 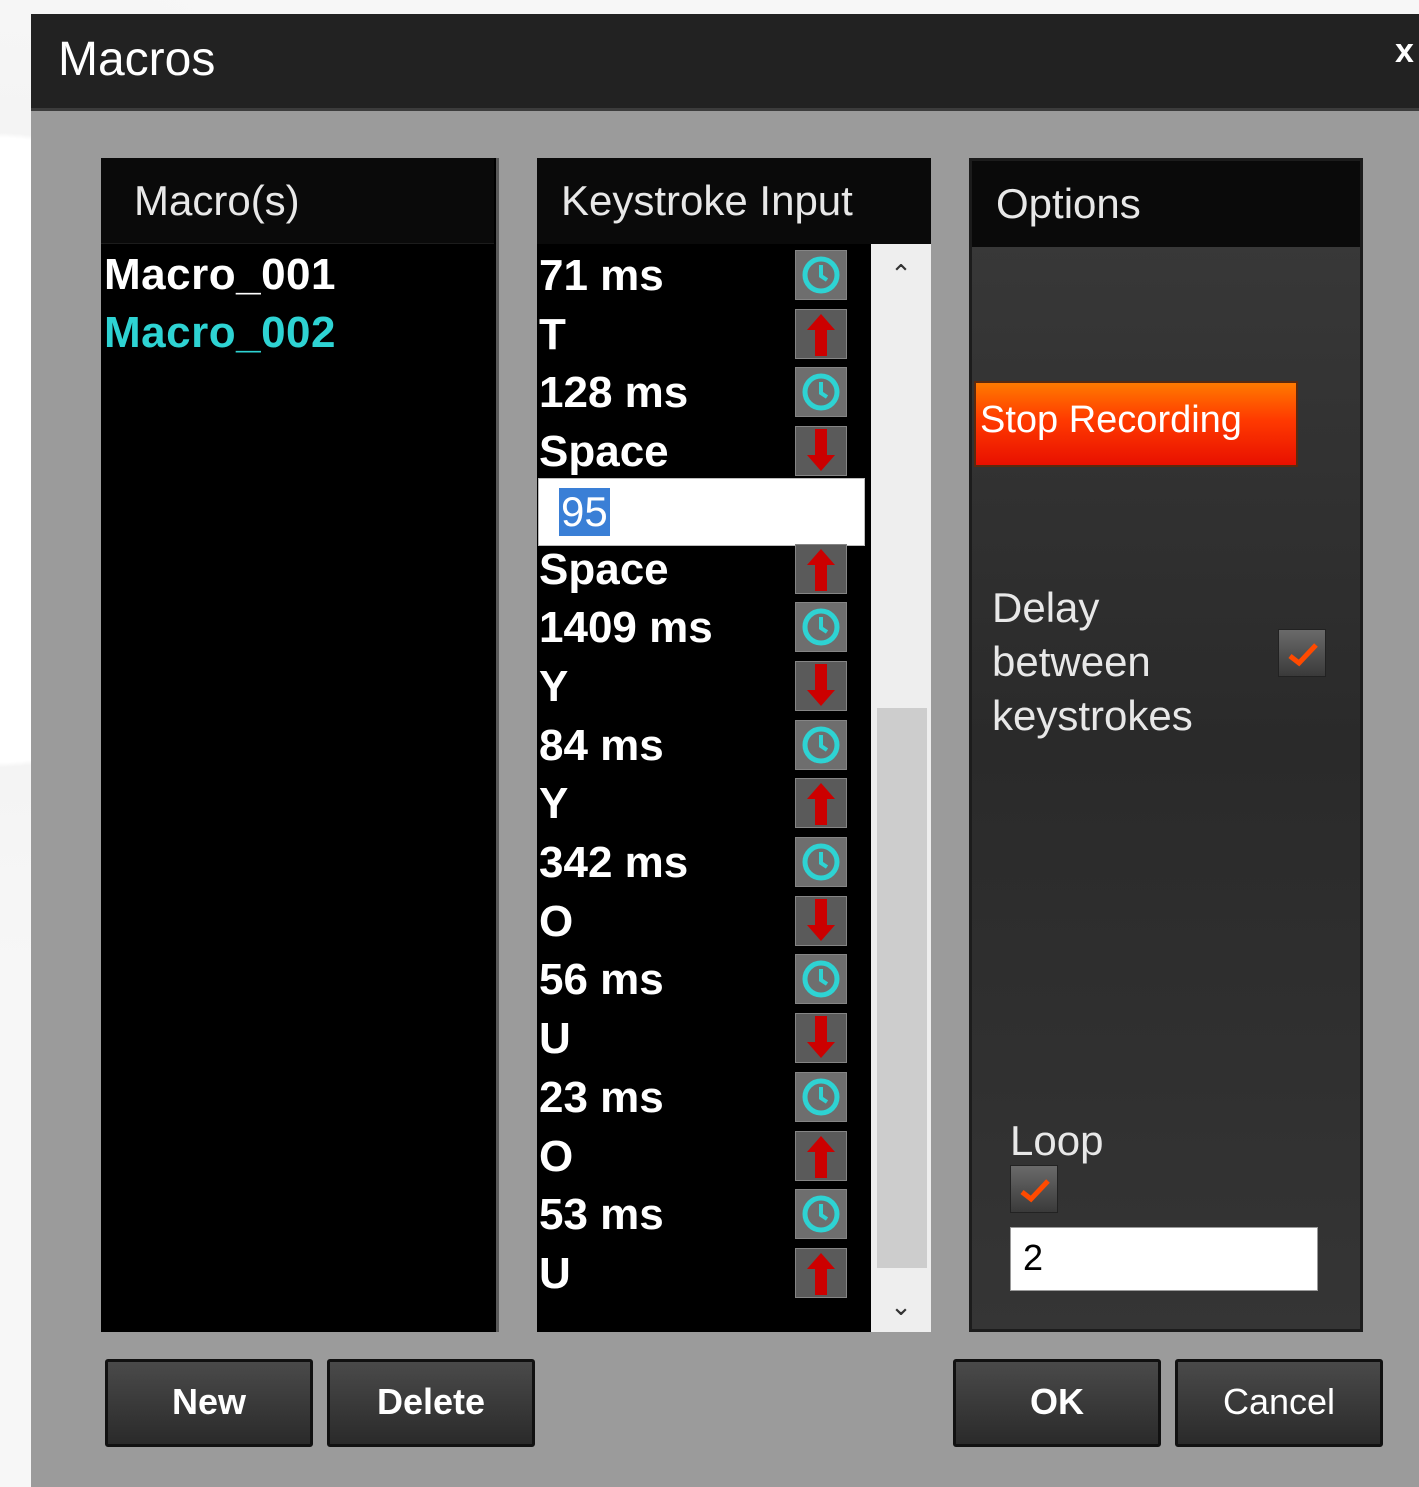 What do you see at coordinates (601, 980) in the screenshot?
I see `keystroke-text: 56 ms` at bounding box center [601, 980].